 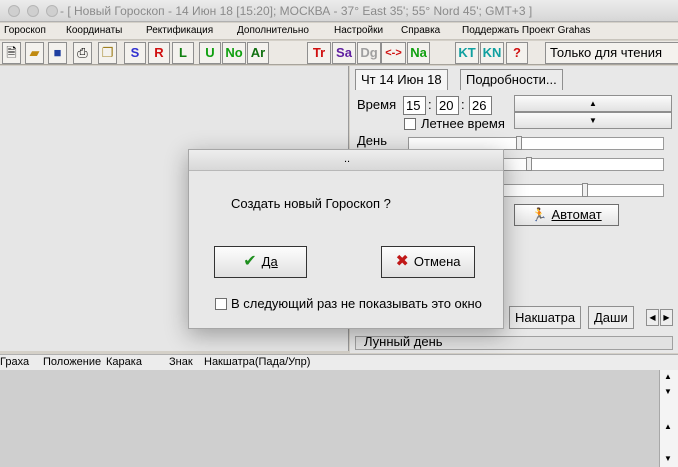 I want to click on menu-support-project: Поддержать Проект Grahas, so click(x=526, y=30).